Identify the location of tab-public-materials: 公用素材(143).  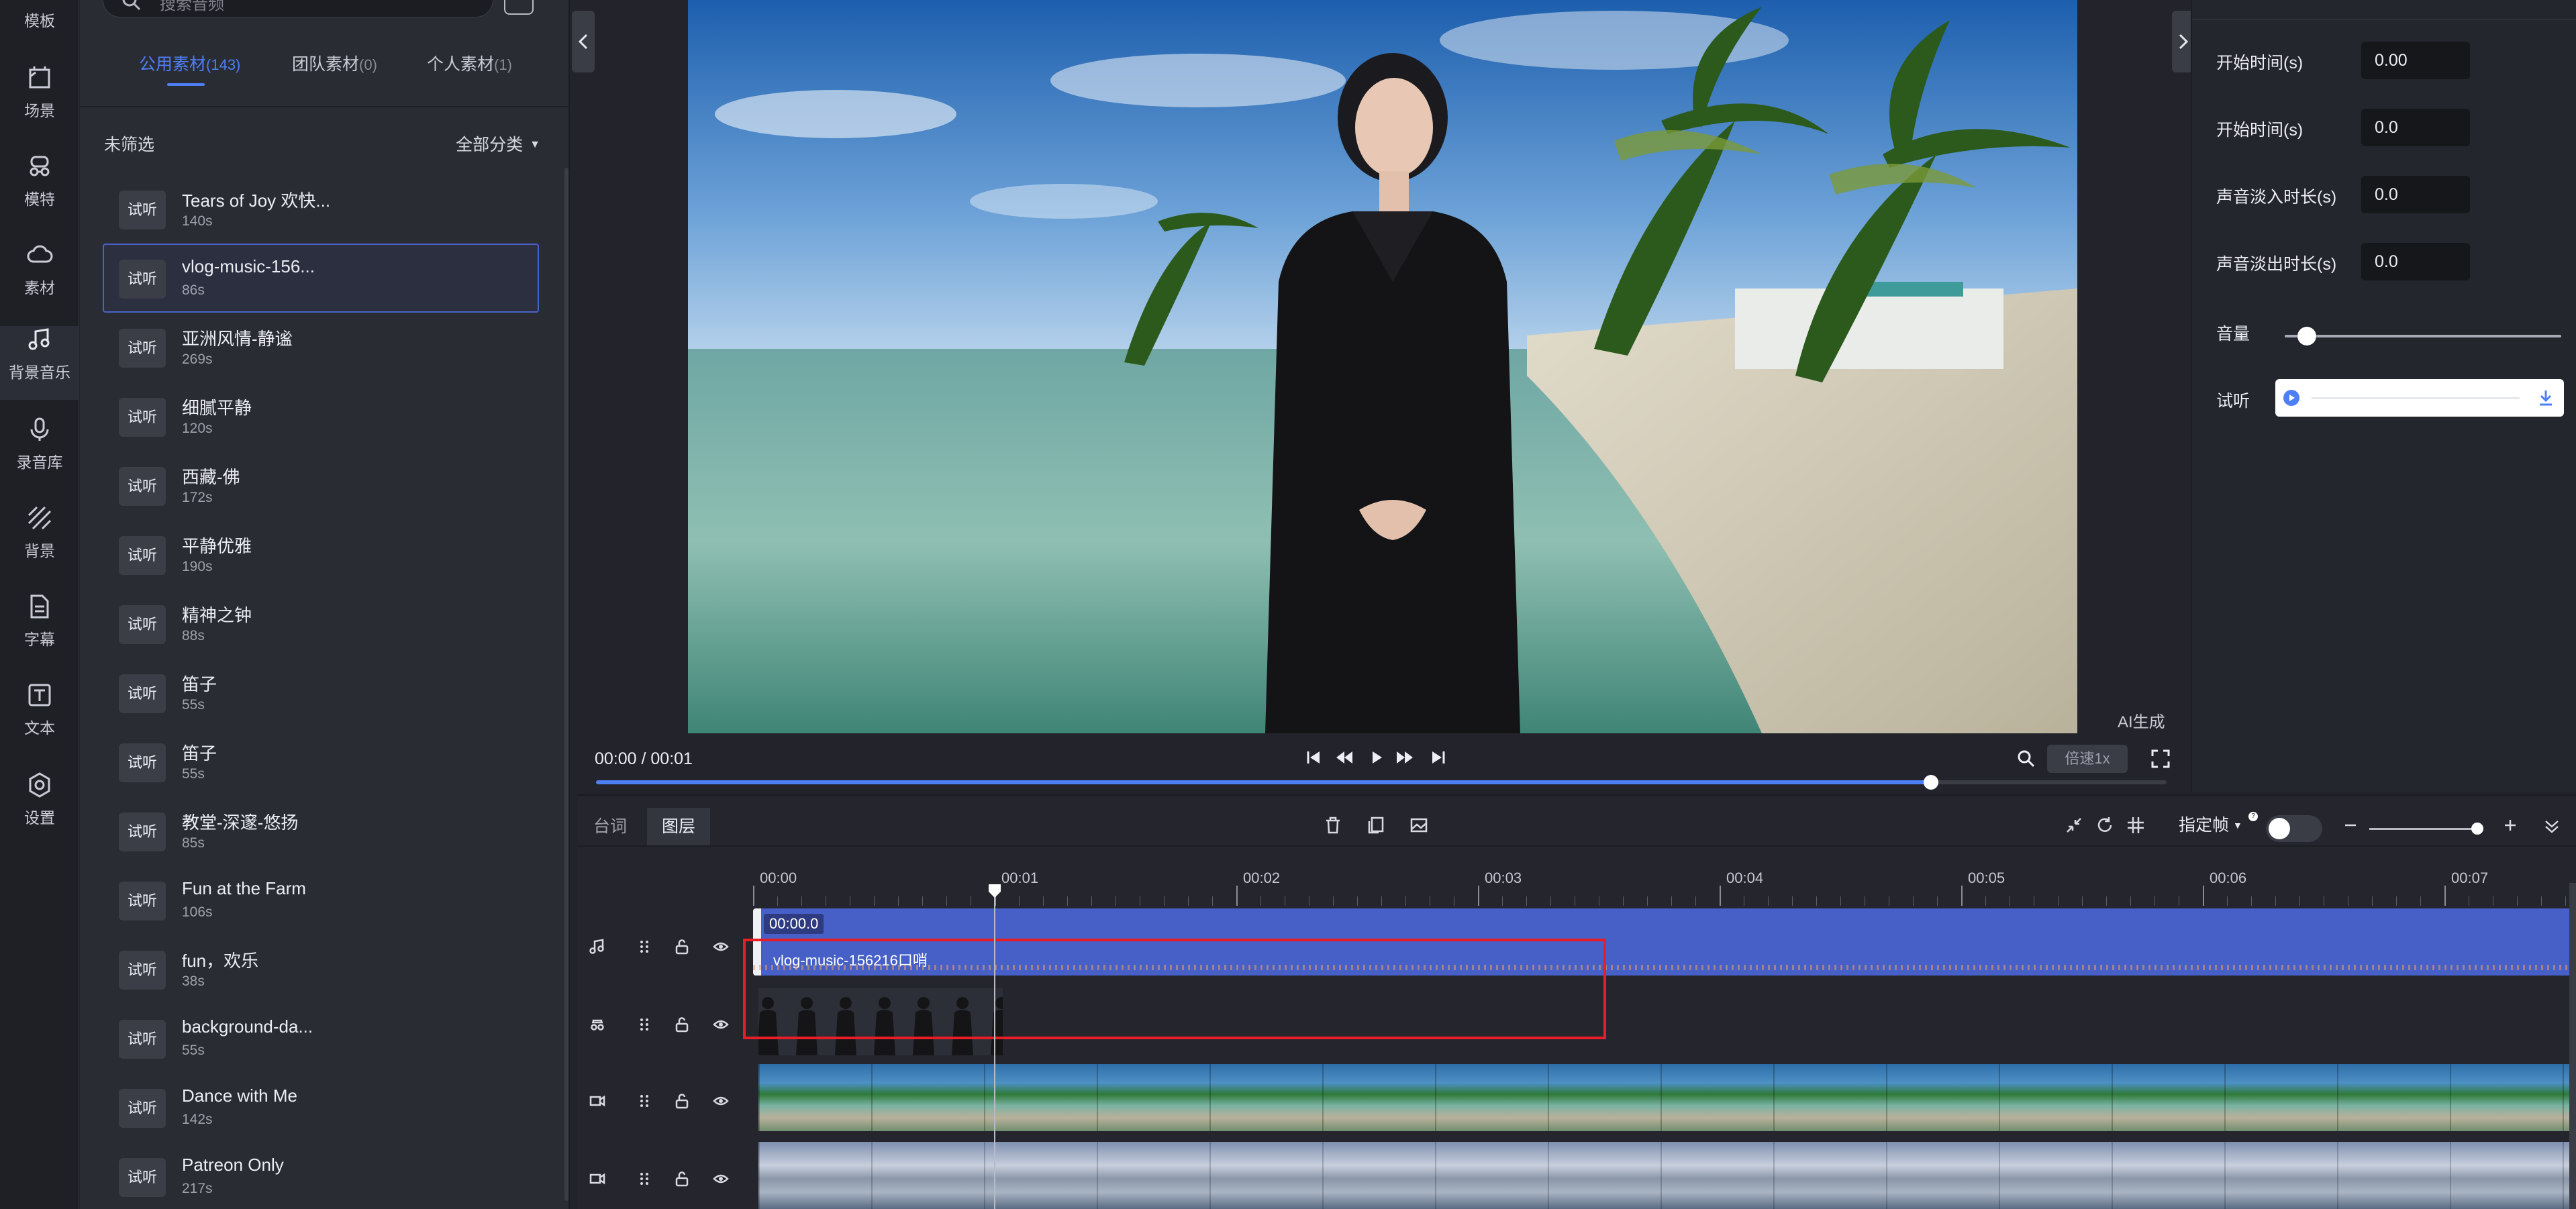
(189, 63).